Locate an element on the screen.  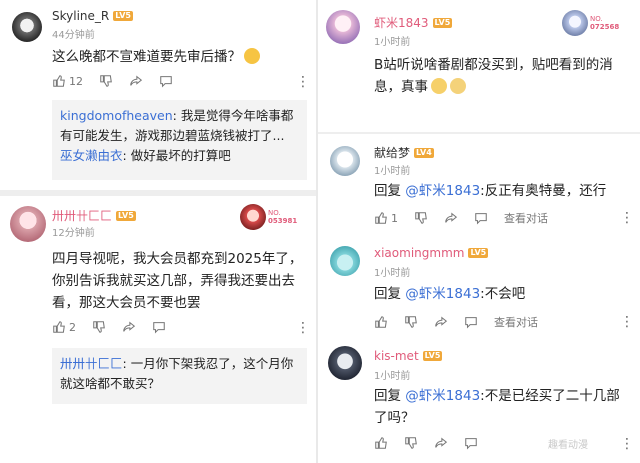
username-text: xiaomingmmm is located at coordinates (419, 253).